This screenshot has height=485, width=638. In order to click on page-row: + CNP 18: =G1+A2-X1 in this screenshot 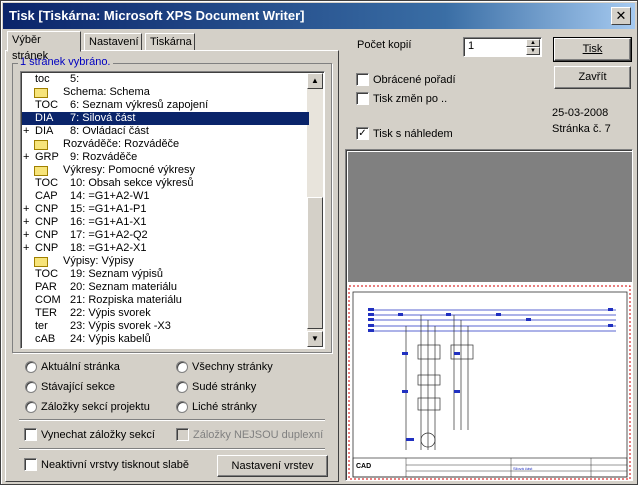, I will do `click(165, 248)`.